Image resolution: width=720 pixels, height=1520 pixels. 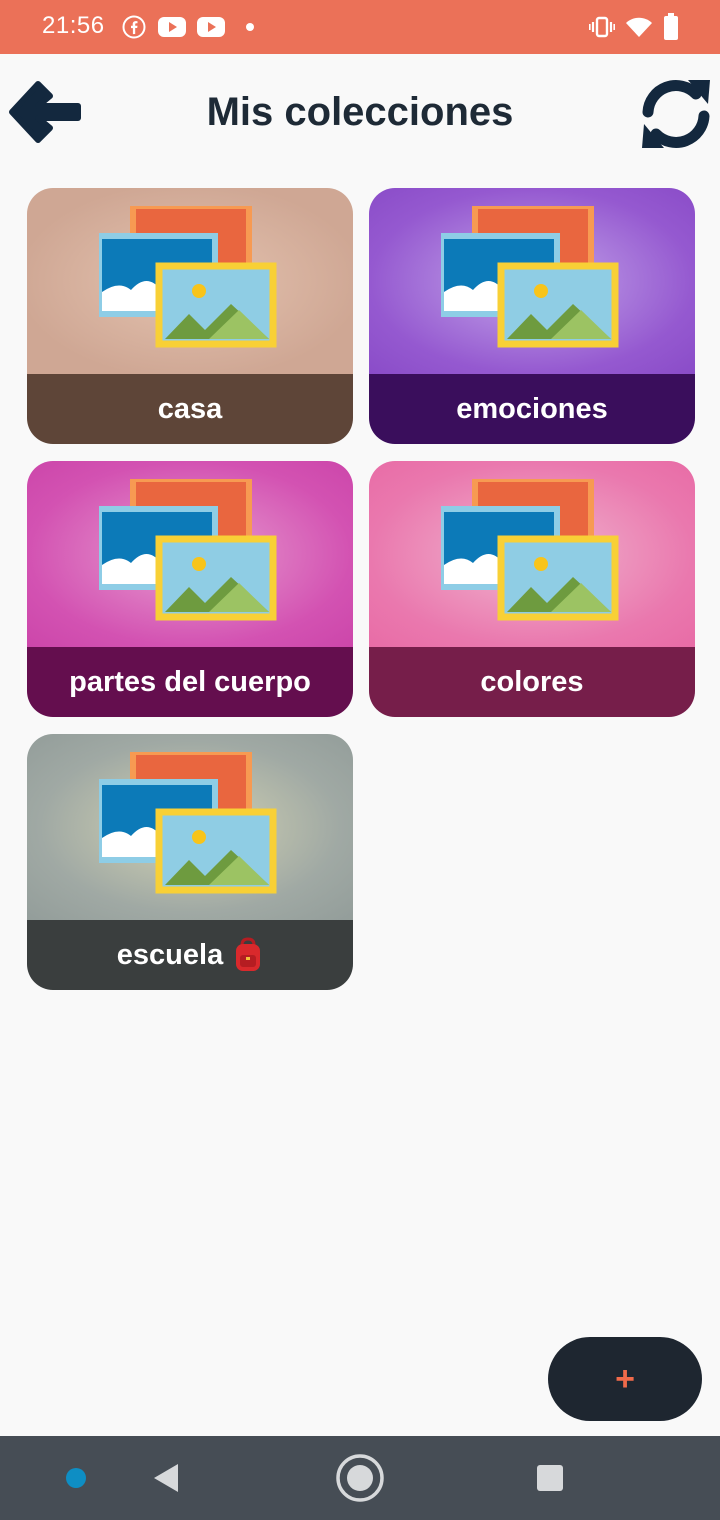 What do you see at coordinates (639, 27) in the screenshot?
I see `wifi-icon` at bounding box center [639, 27].